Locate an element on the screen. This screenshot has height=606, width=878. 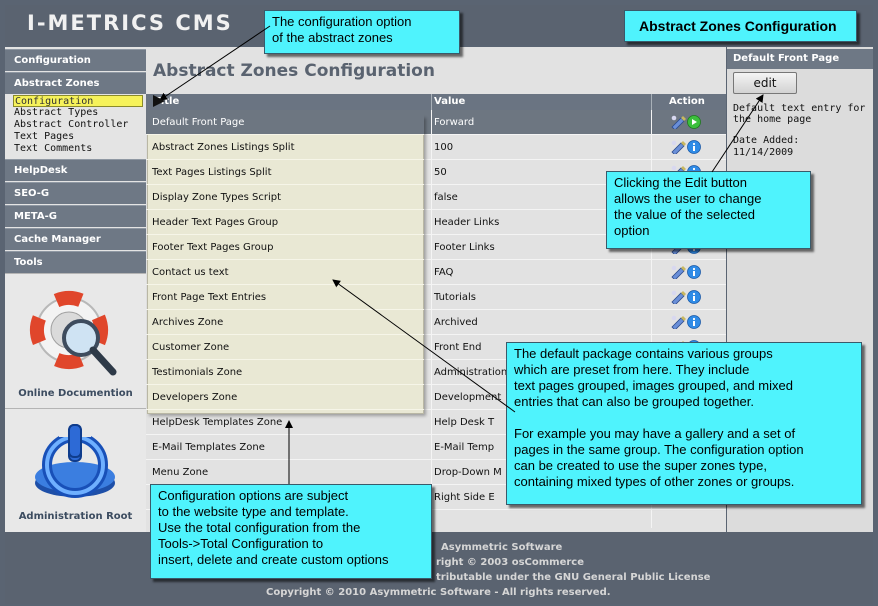
info-panel-heading: Default Front Page is located at coordinates (800, 59).